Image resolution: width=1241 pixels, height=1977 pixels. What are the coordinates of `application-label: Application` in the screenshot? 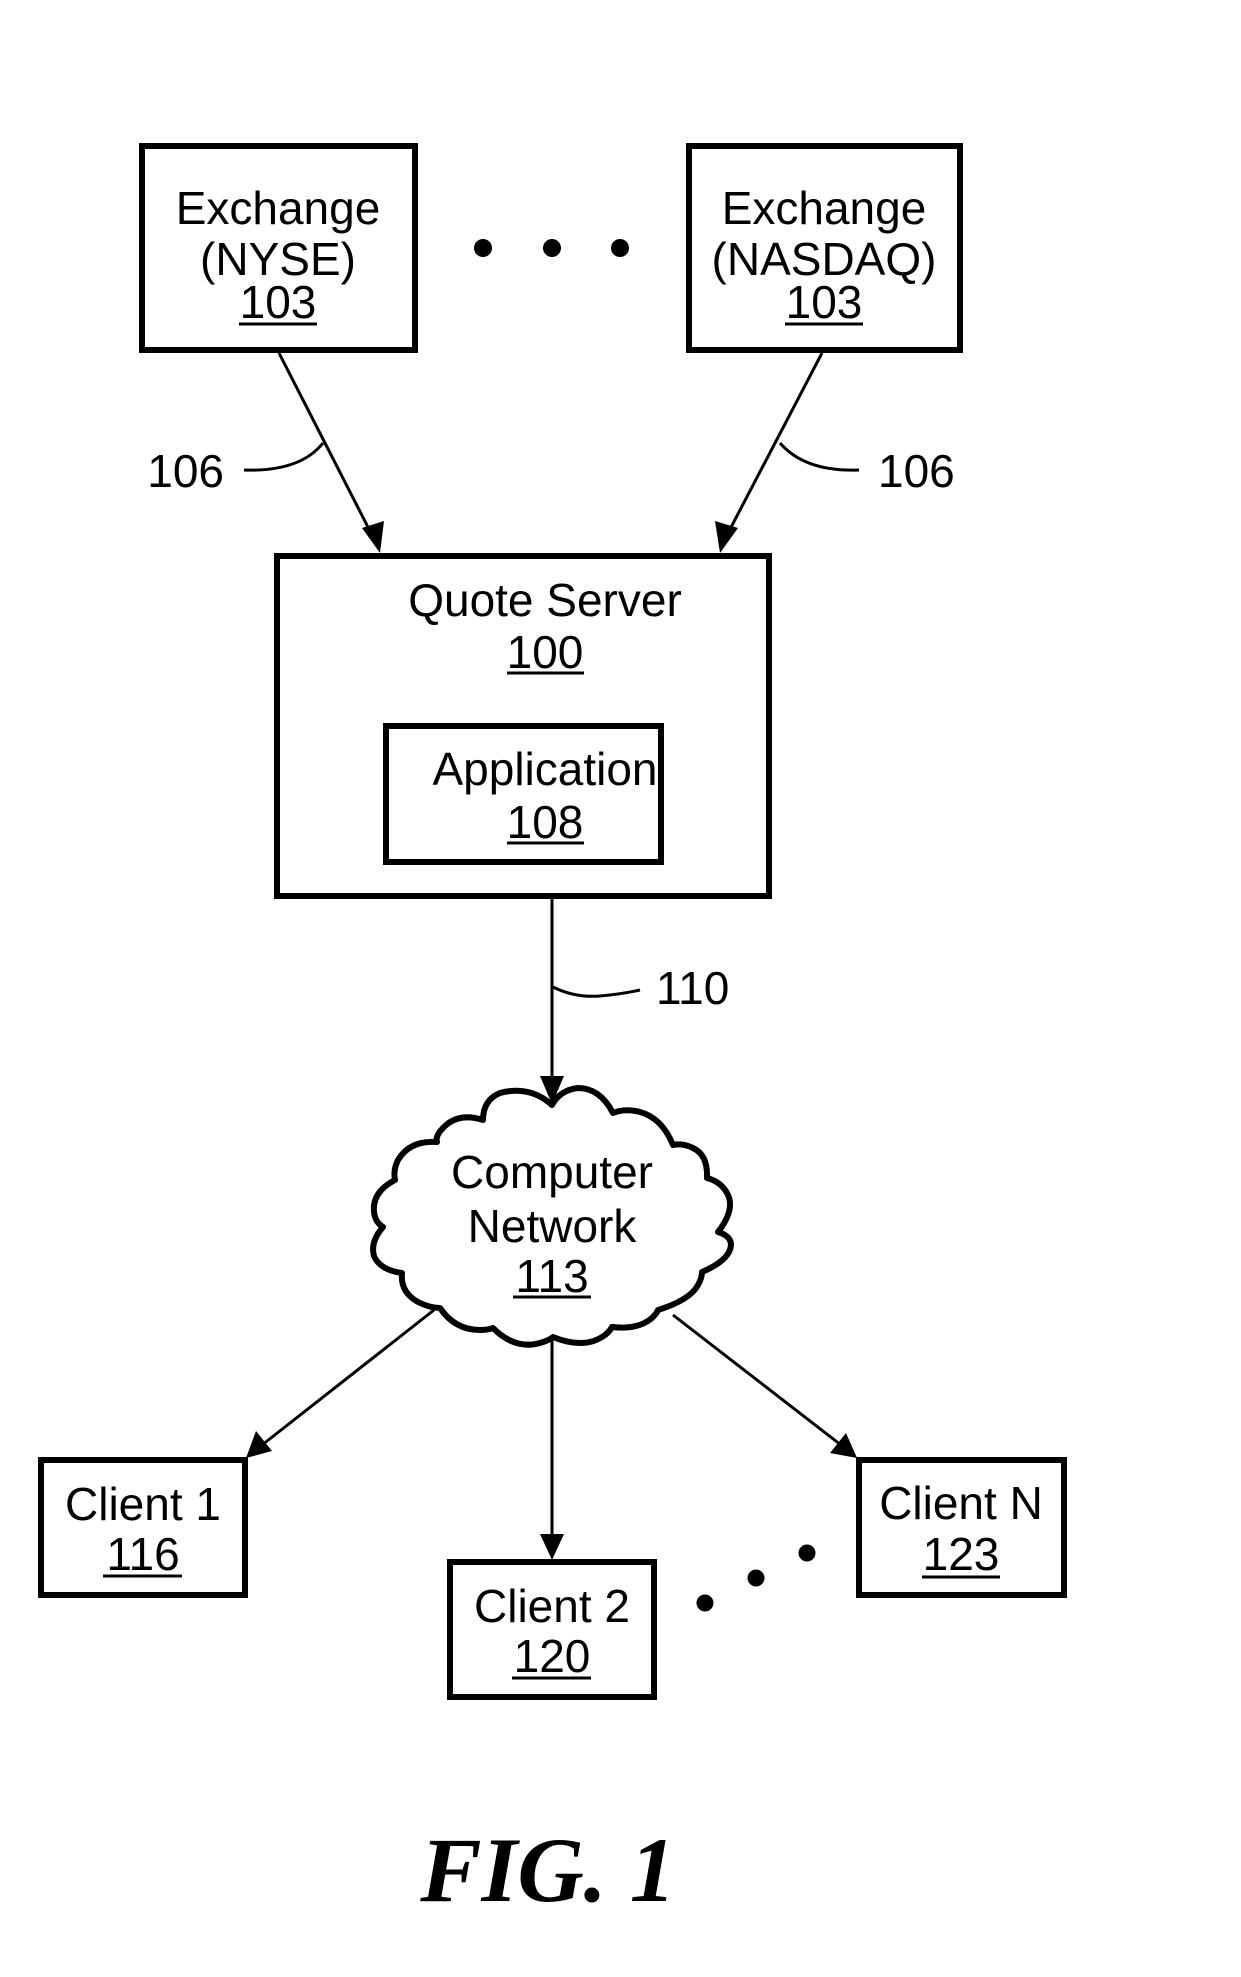 It's located at (544, 769).